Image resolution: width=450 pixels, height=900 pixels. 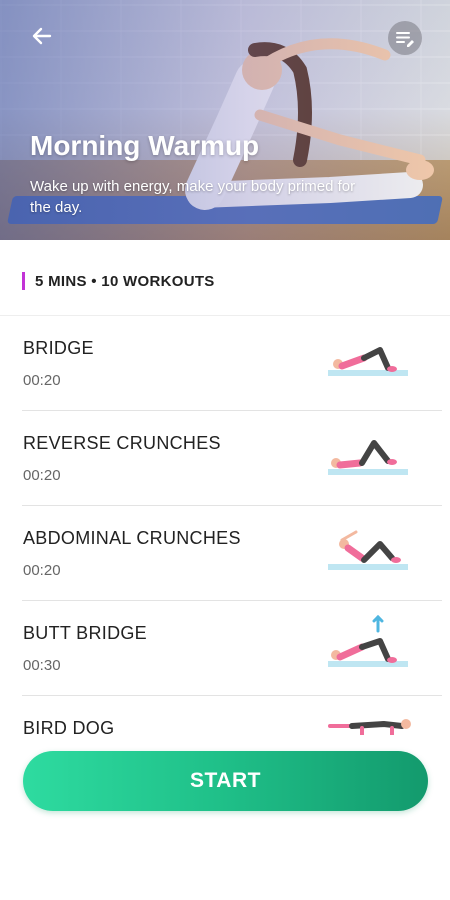 What do you see at coordinates (368, 550) in the screenshot?
I see `abdominal-crunch-icon` at bounding box center [368, 550].